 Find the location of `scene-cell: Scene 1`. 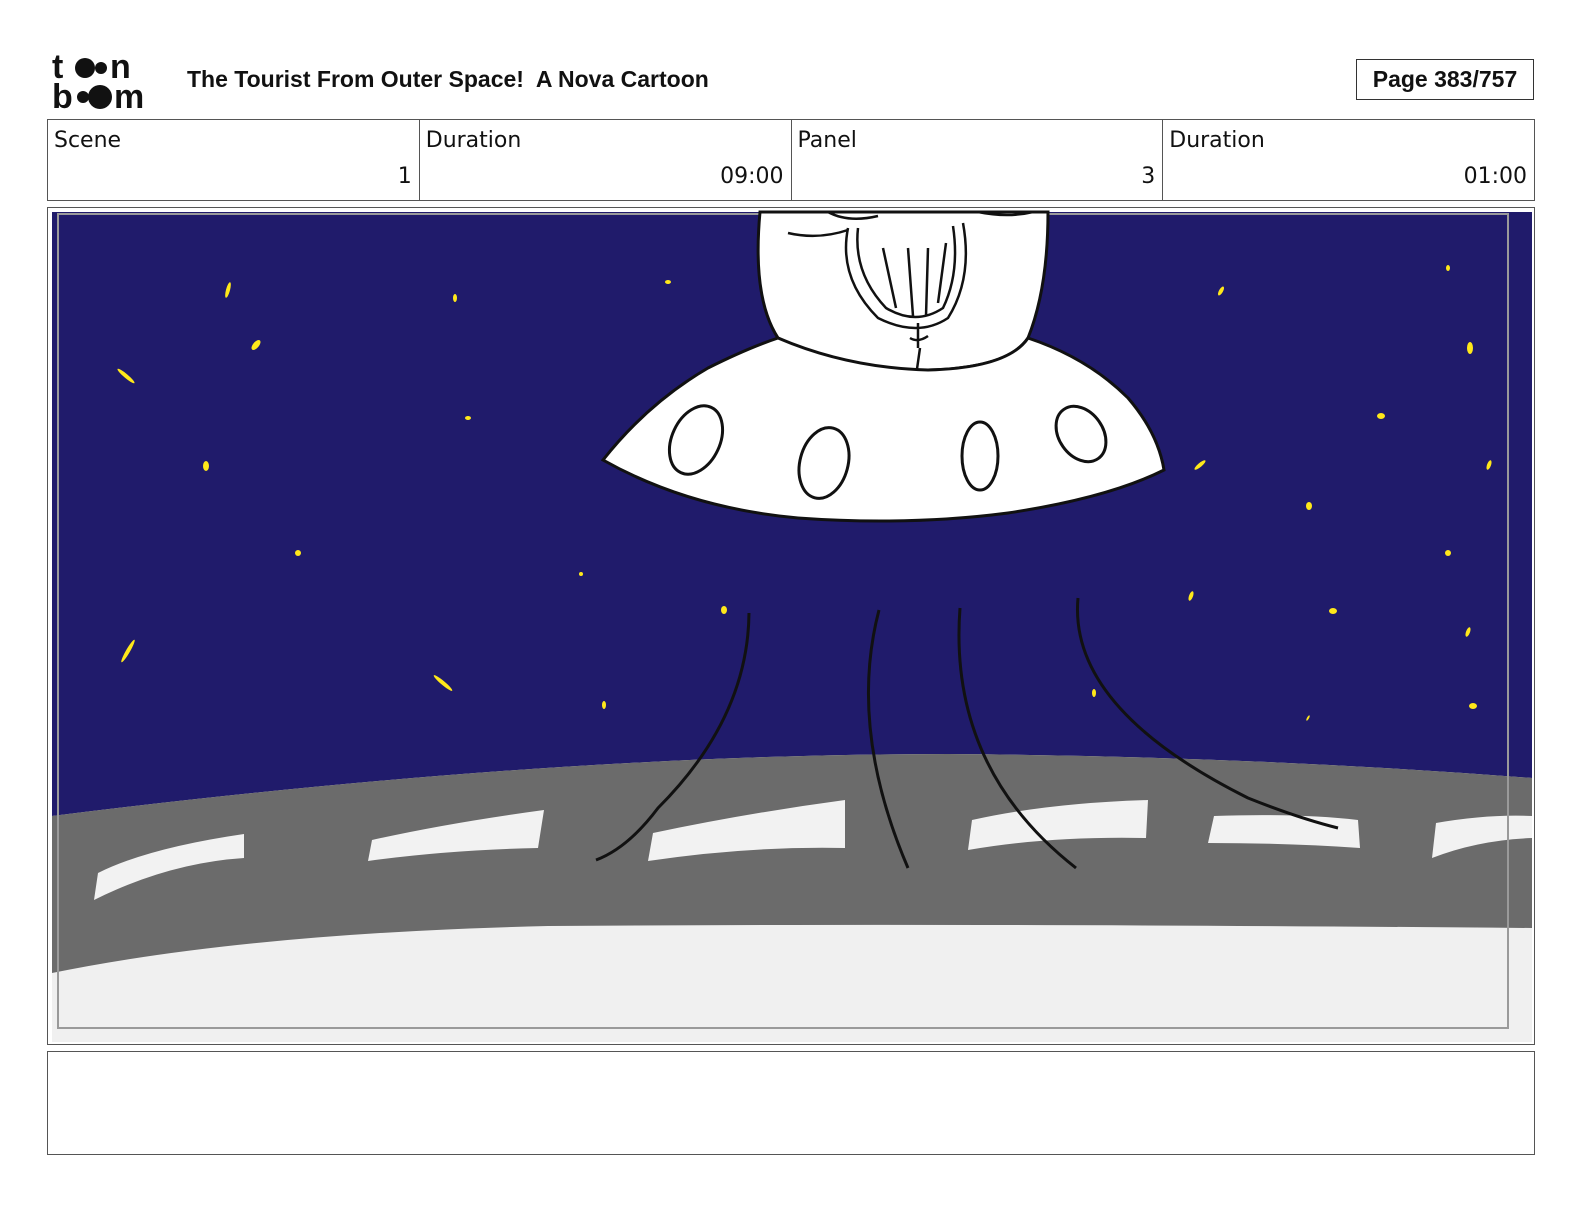

scene-cell: Scene 1 is located at coordinates (234, 160).